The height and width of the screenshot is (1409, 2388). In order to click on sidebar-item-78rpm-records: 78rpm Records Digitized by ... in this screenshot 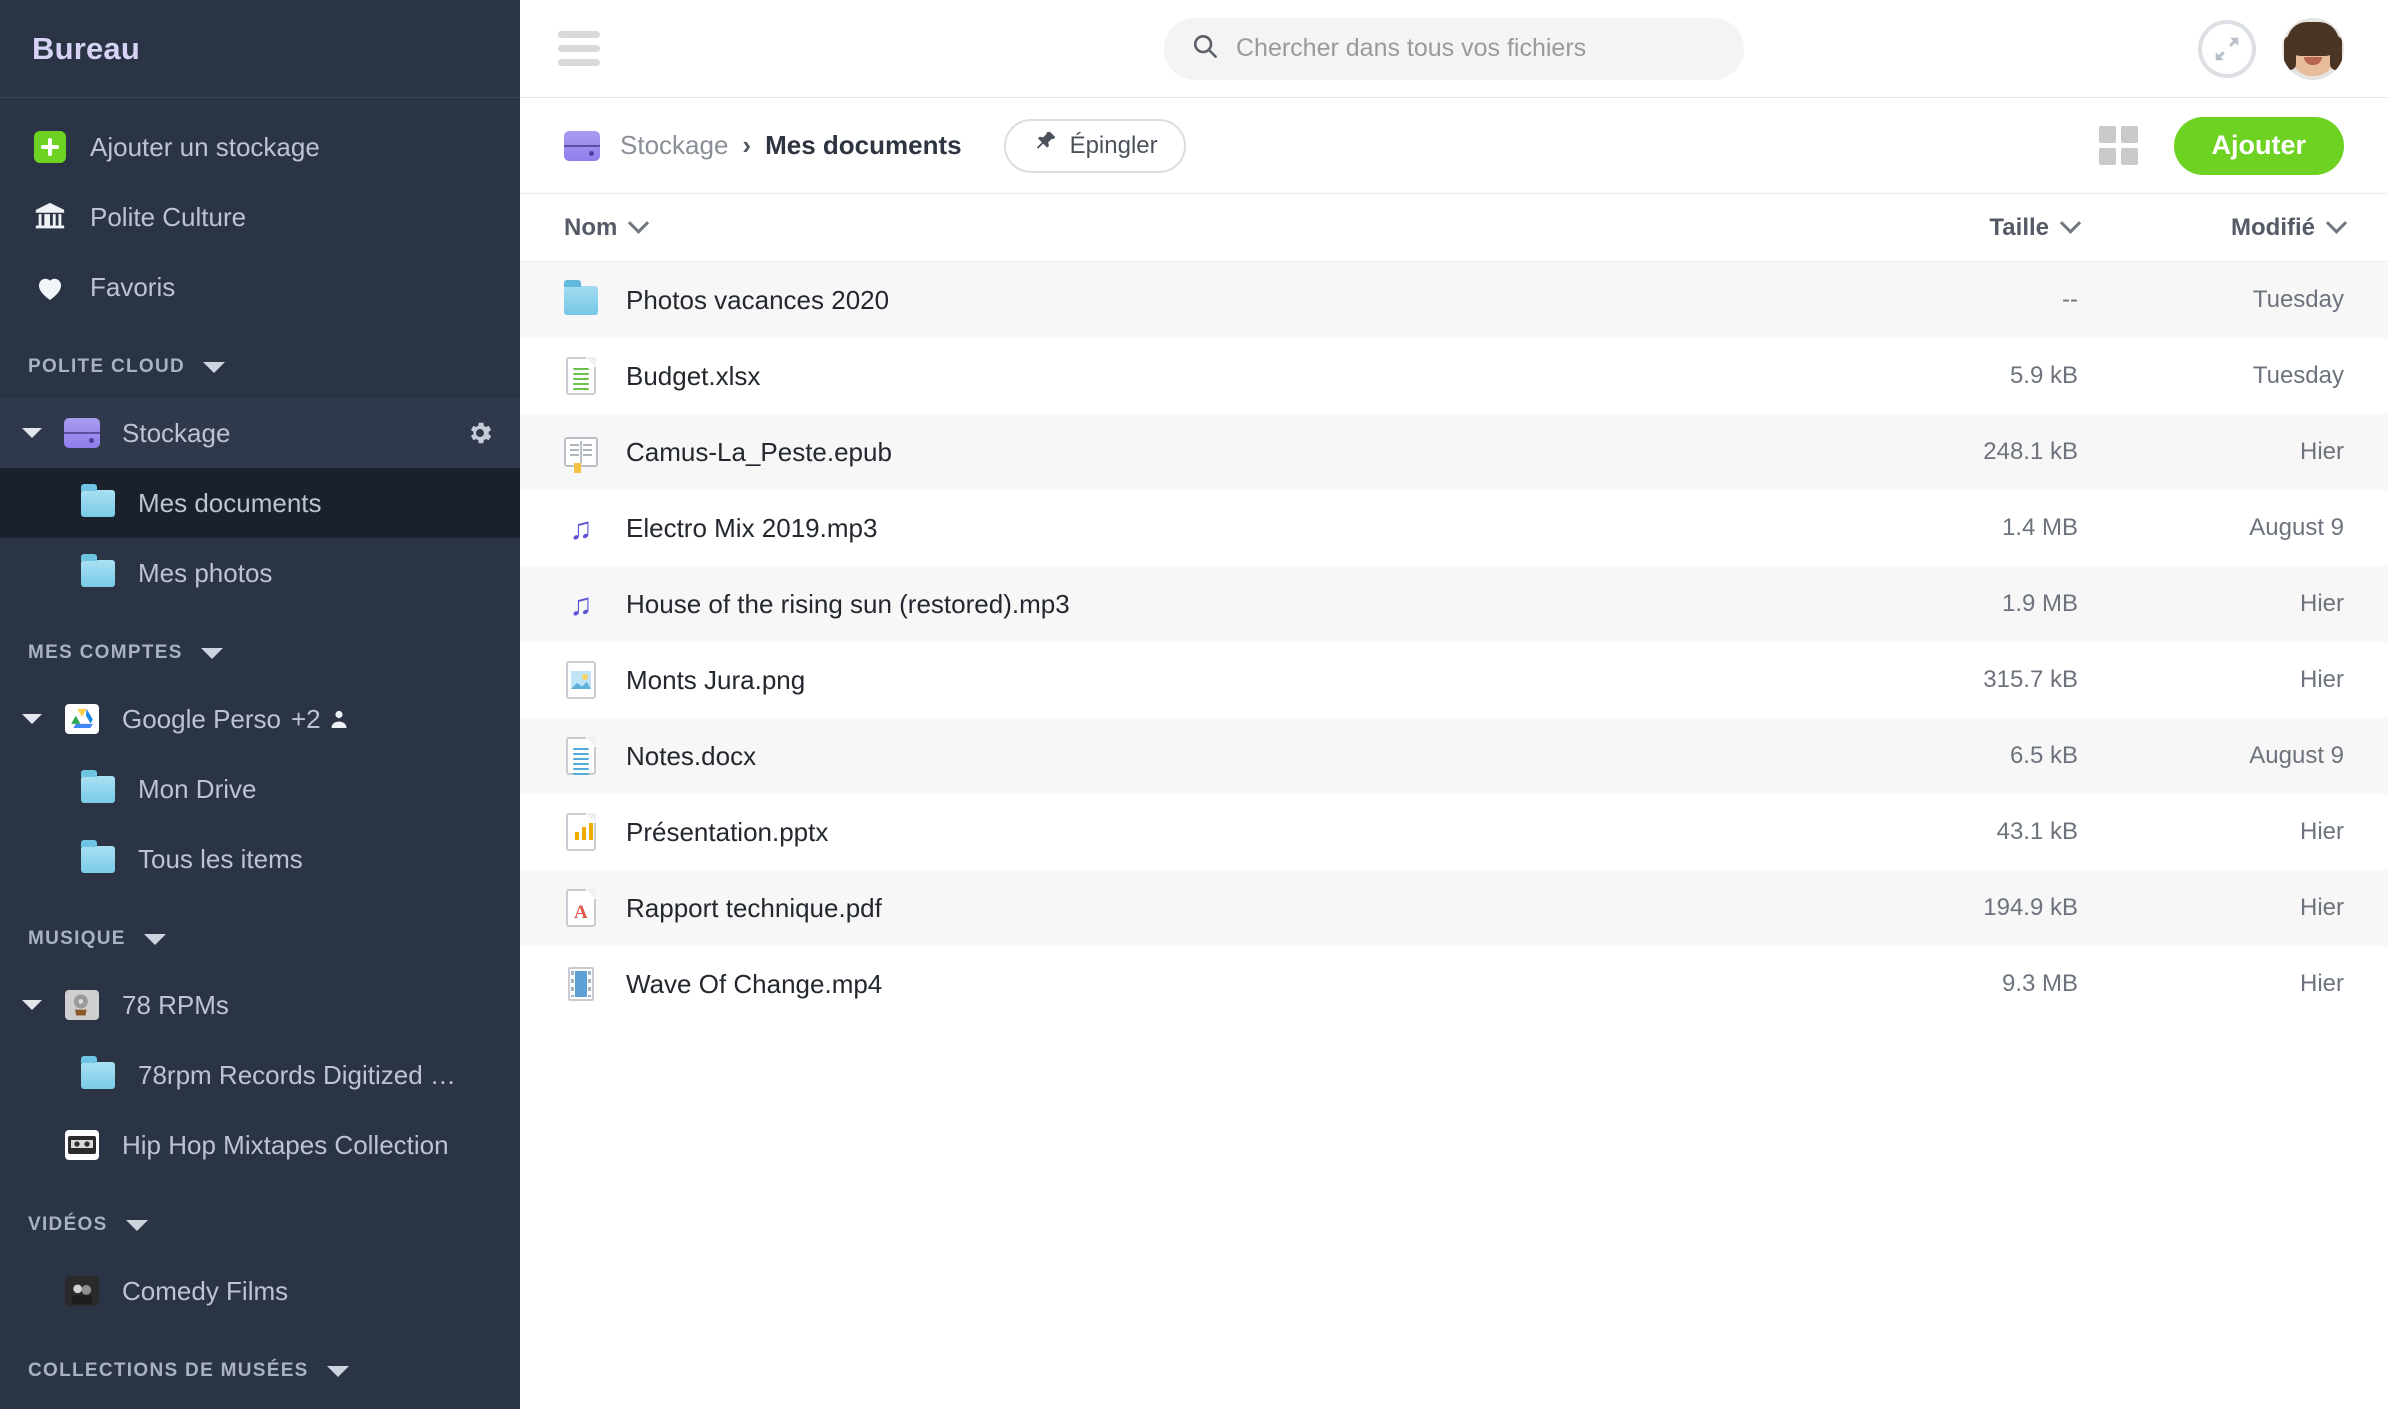, I will do `click(260, 1075)`.